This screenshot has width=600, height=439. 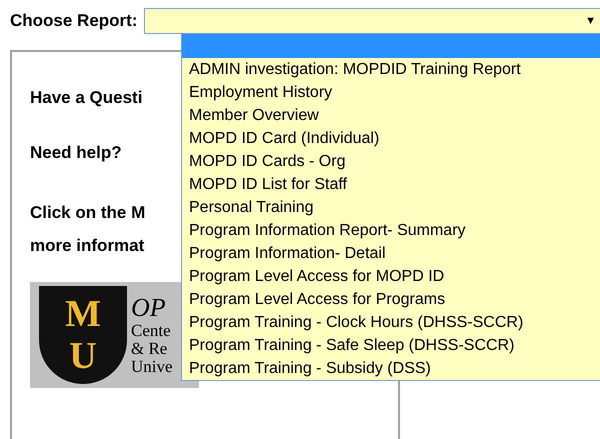 What do you see at coordinates (391, 207) in the screenshot?
I see `report-option: Personal Training` at bounding box center [391, 207].